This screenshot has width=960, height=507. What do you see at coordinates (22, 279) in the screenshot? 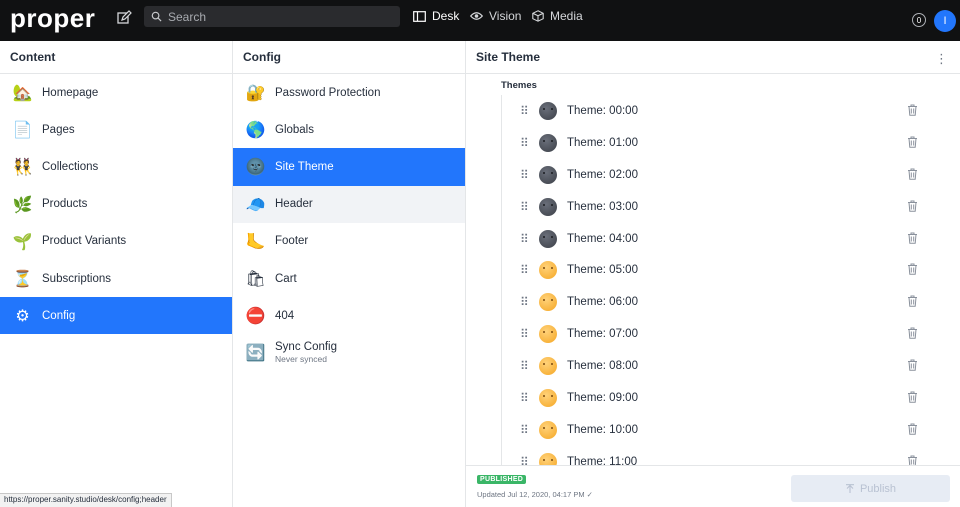
I see `subscriptions-icon: ⏳` at bounding box center [22, 279].